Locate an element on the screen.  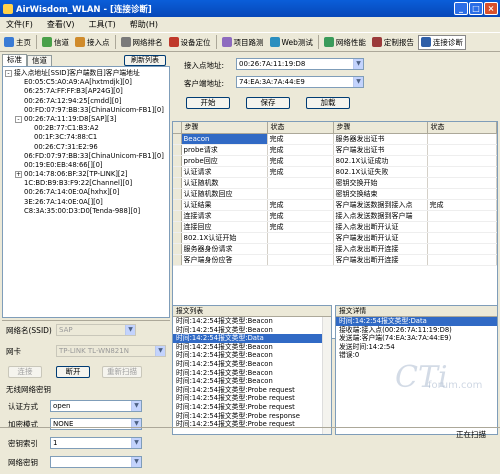
table-row: 802.1X认证开始 客户端发出断开认证 is located at coordinates (335, 238).